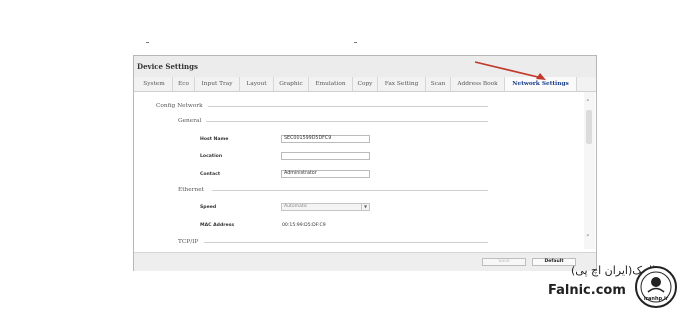 This screenshot has width=694, height=332. I want to click on chevron-up-icon: ˄, so click(588, 103).